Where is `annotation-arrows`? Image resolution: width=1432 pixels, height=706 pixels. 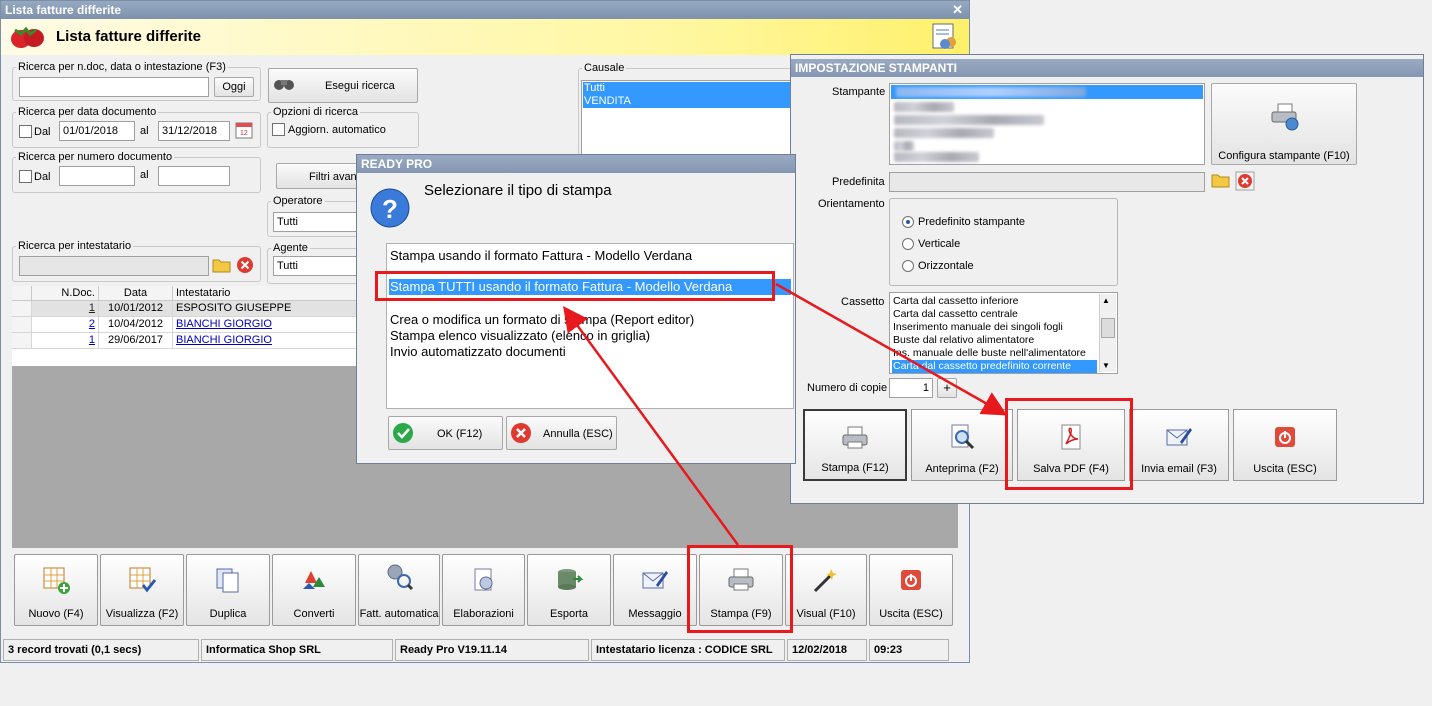
annotation-arrows is located at coordinates (785, 414).